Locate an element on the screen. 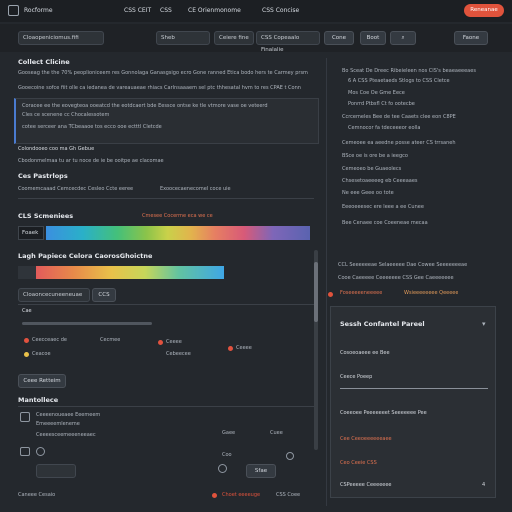  sidebar-item-10: Chsesetoaeeeeg eb Ceeeaaes is located at coordinates (380, 181).